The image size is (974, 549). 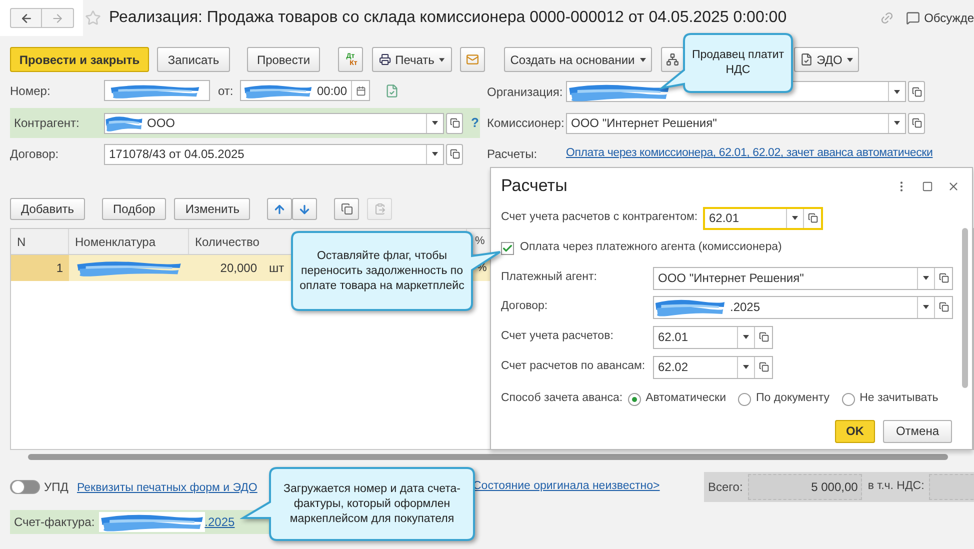 I want to click on radio-label: Не зачитывать, so click(x=899, y=398).